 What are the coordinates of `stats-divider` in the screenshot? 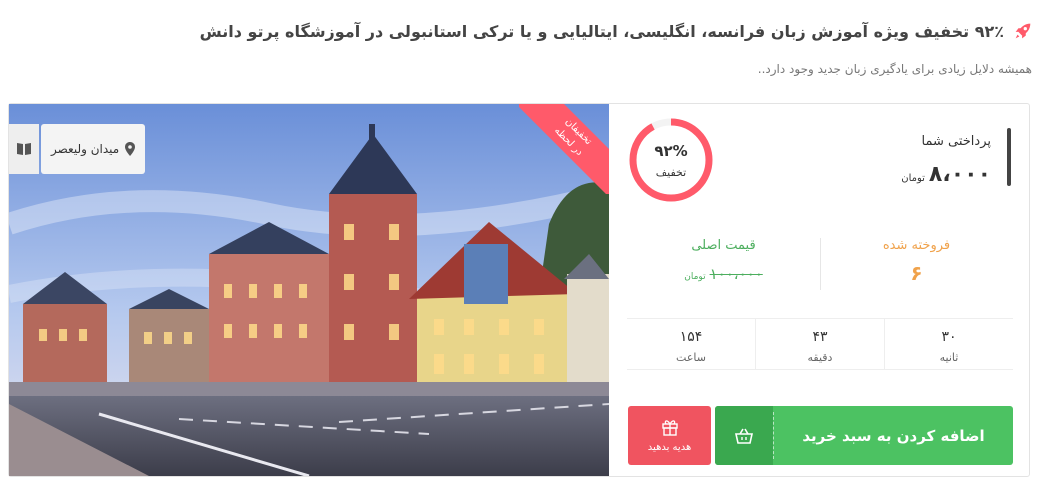 It's located at (820, 264).